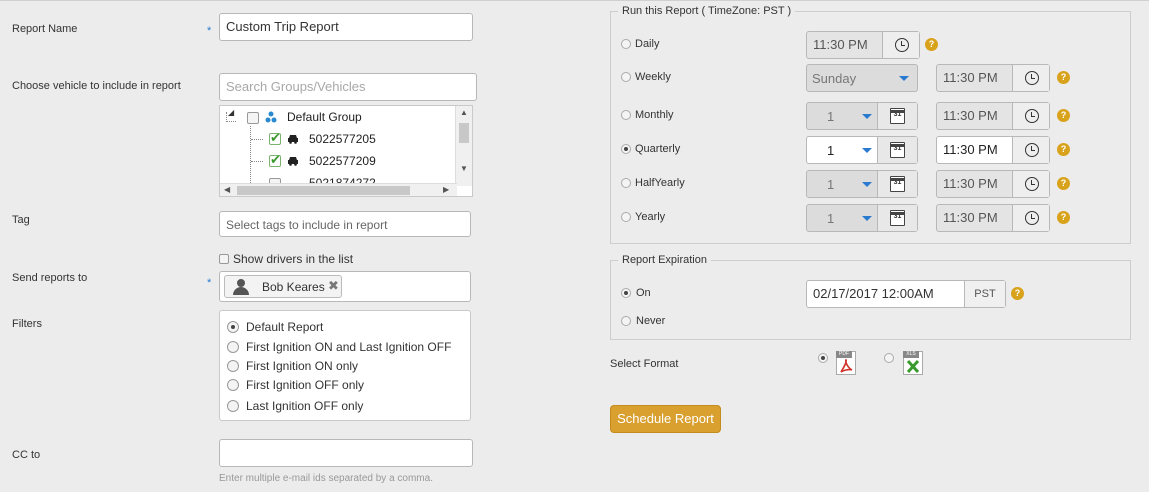 The height and width of the screenshot is (492, 1149). I want to click on pdf-icon: PDF, so click(846, 363).